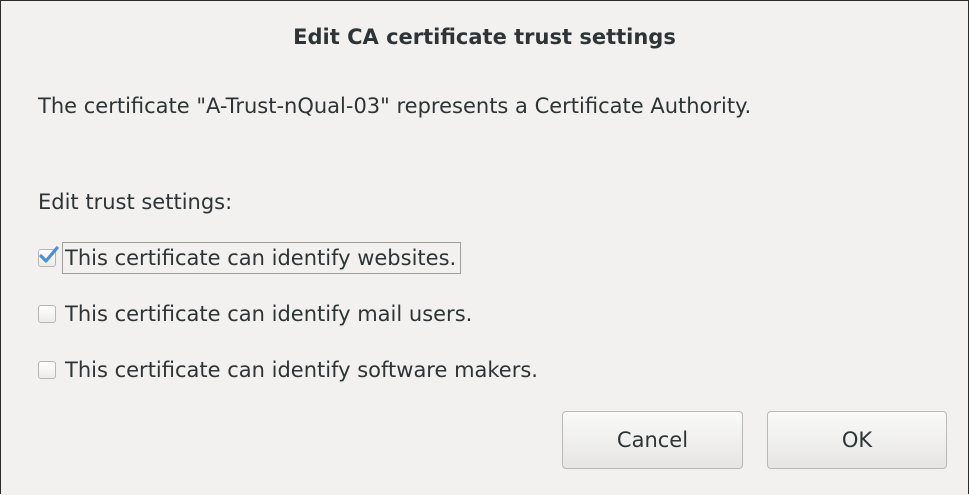  What do you see at coordinates (47, 370) in the screenshot?
I see `software-makers-checkbox` at bounding box center [47, 370].